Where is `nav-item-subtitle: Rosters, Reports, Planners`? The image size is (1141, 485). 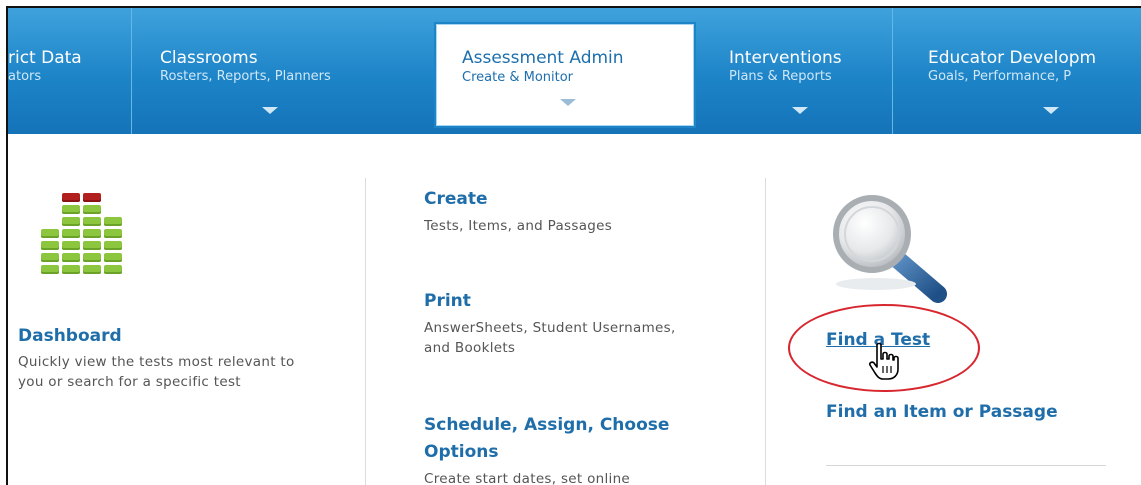
nav-item-subtitle: Rosters, Reports, Planners is located at coordinates (245, 76).